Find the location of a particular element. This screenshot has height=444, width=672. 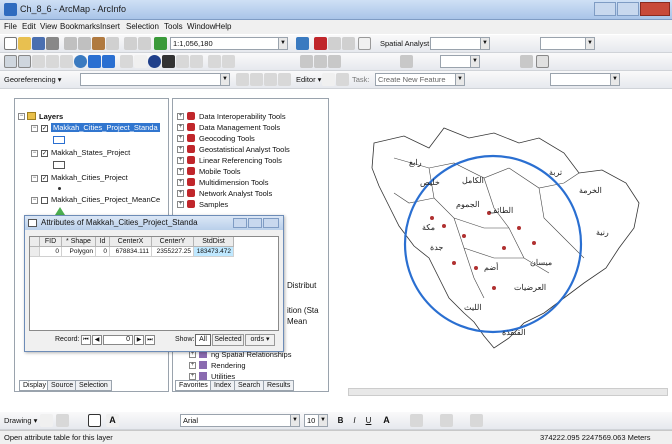

spatial-analyst-menu: Spatial Analyst ▾ is located at coordinates (407, 43).